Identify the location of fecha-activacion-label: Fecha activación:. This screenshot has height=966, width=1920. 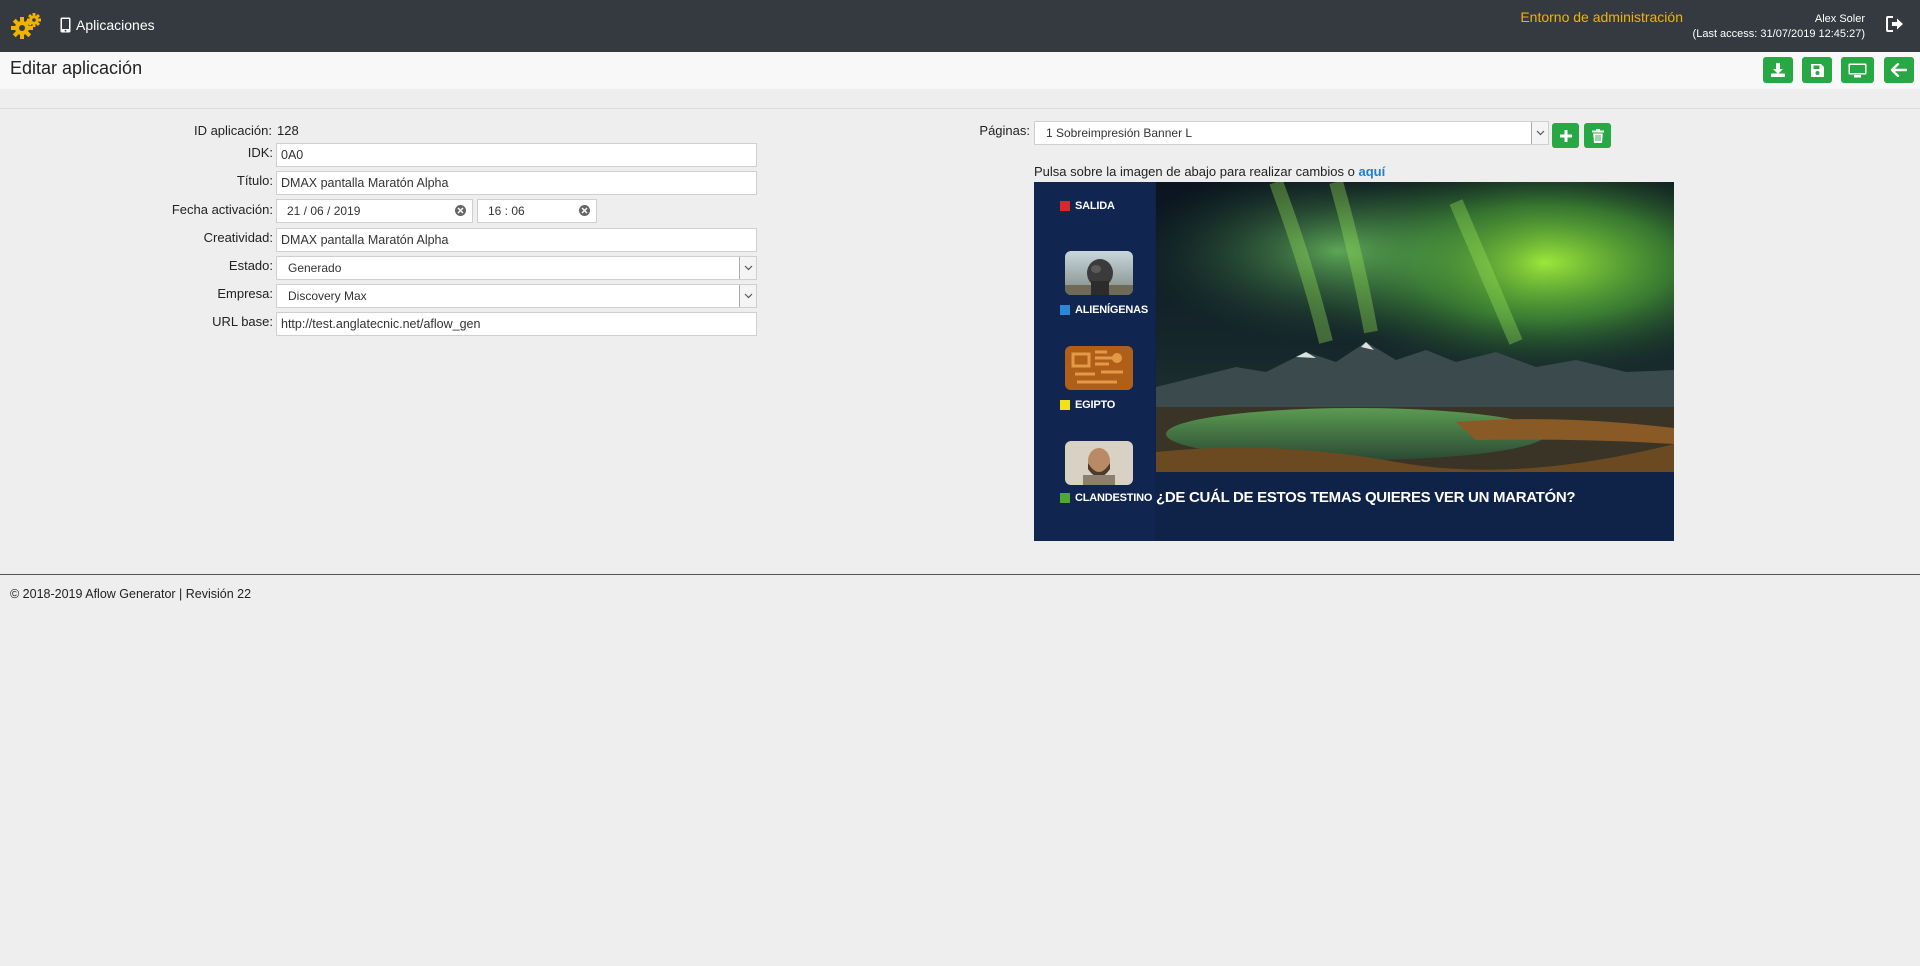
(222, 209).